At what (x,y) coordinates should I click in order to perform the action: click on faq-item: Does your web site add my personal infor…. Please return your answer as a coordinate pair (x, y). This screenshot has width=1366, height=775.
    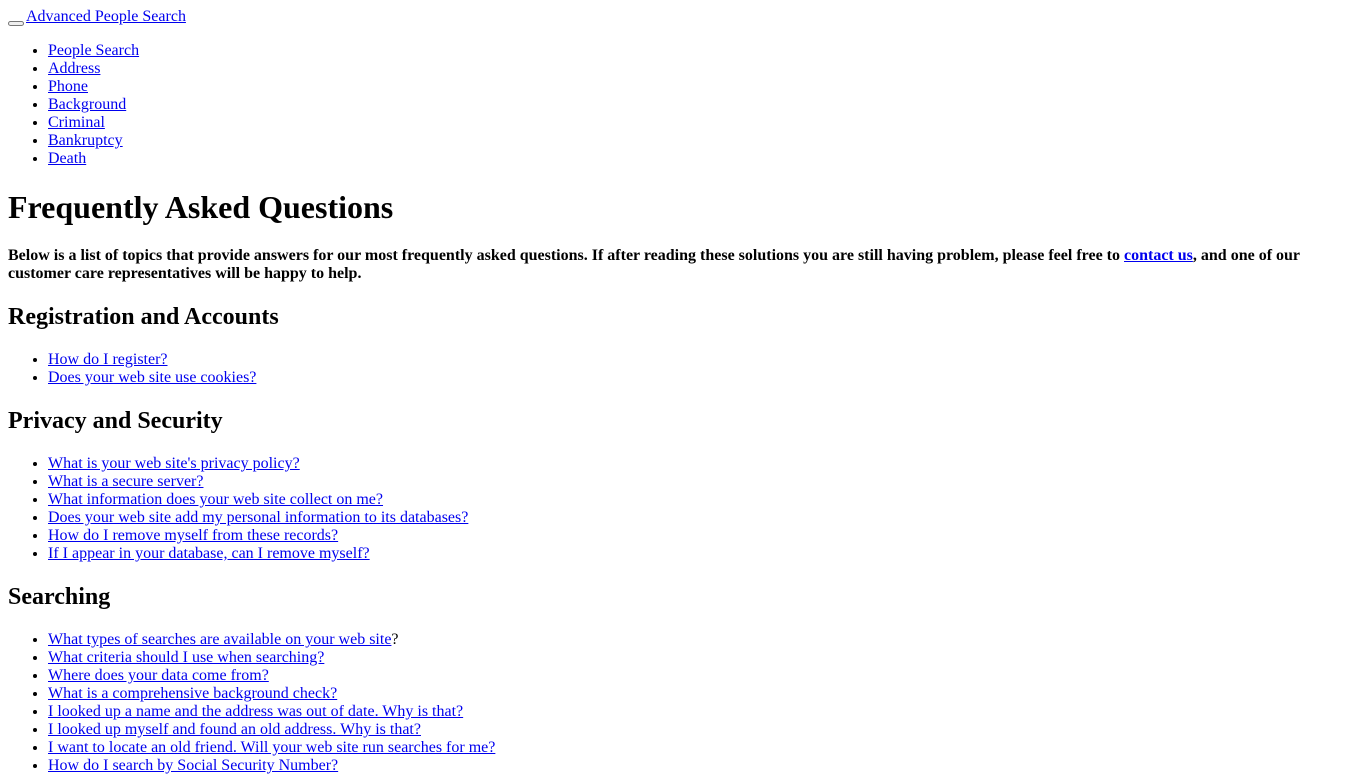
    Looking at the image, I should click on (703, 518).